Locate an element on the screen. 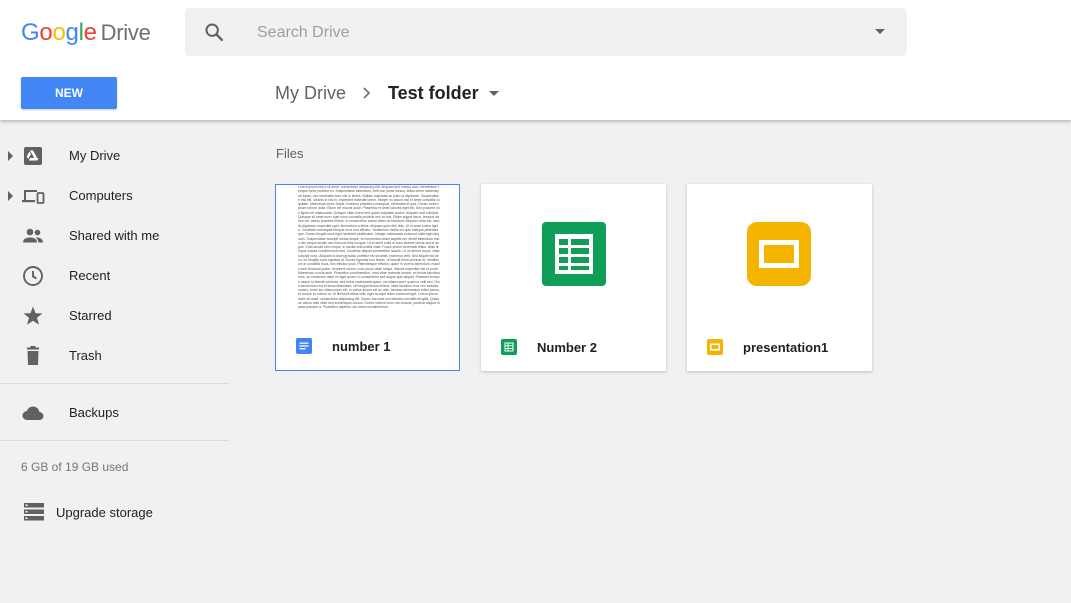  chevron-right-icon is located at coordinates (367, 93).